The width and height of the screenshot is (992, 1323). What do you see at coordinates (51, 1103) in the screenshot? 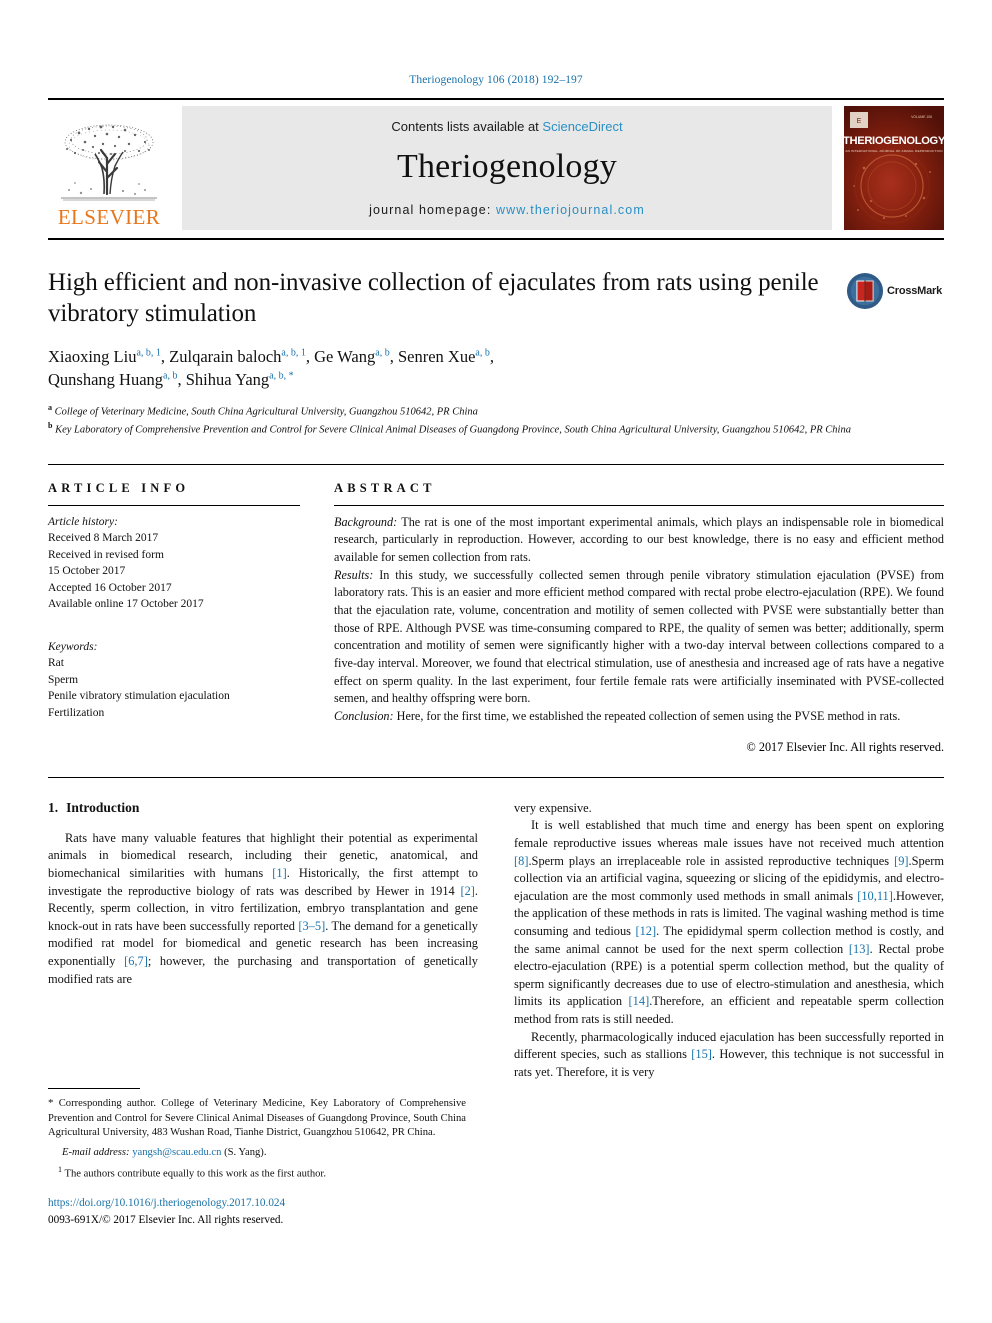
I see `asterisk-marker: *` at bounding box center [51, 1103].